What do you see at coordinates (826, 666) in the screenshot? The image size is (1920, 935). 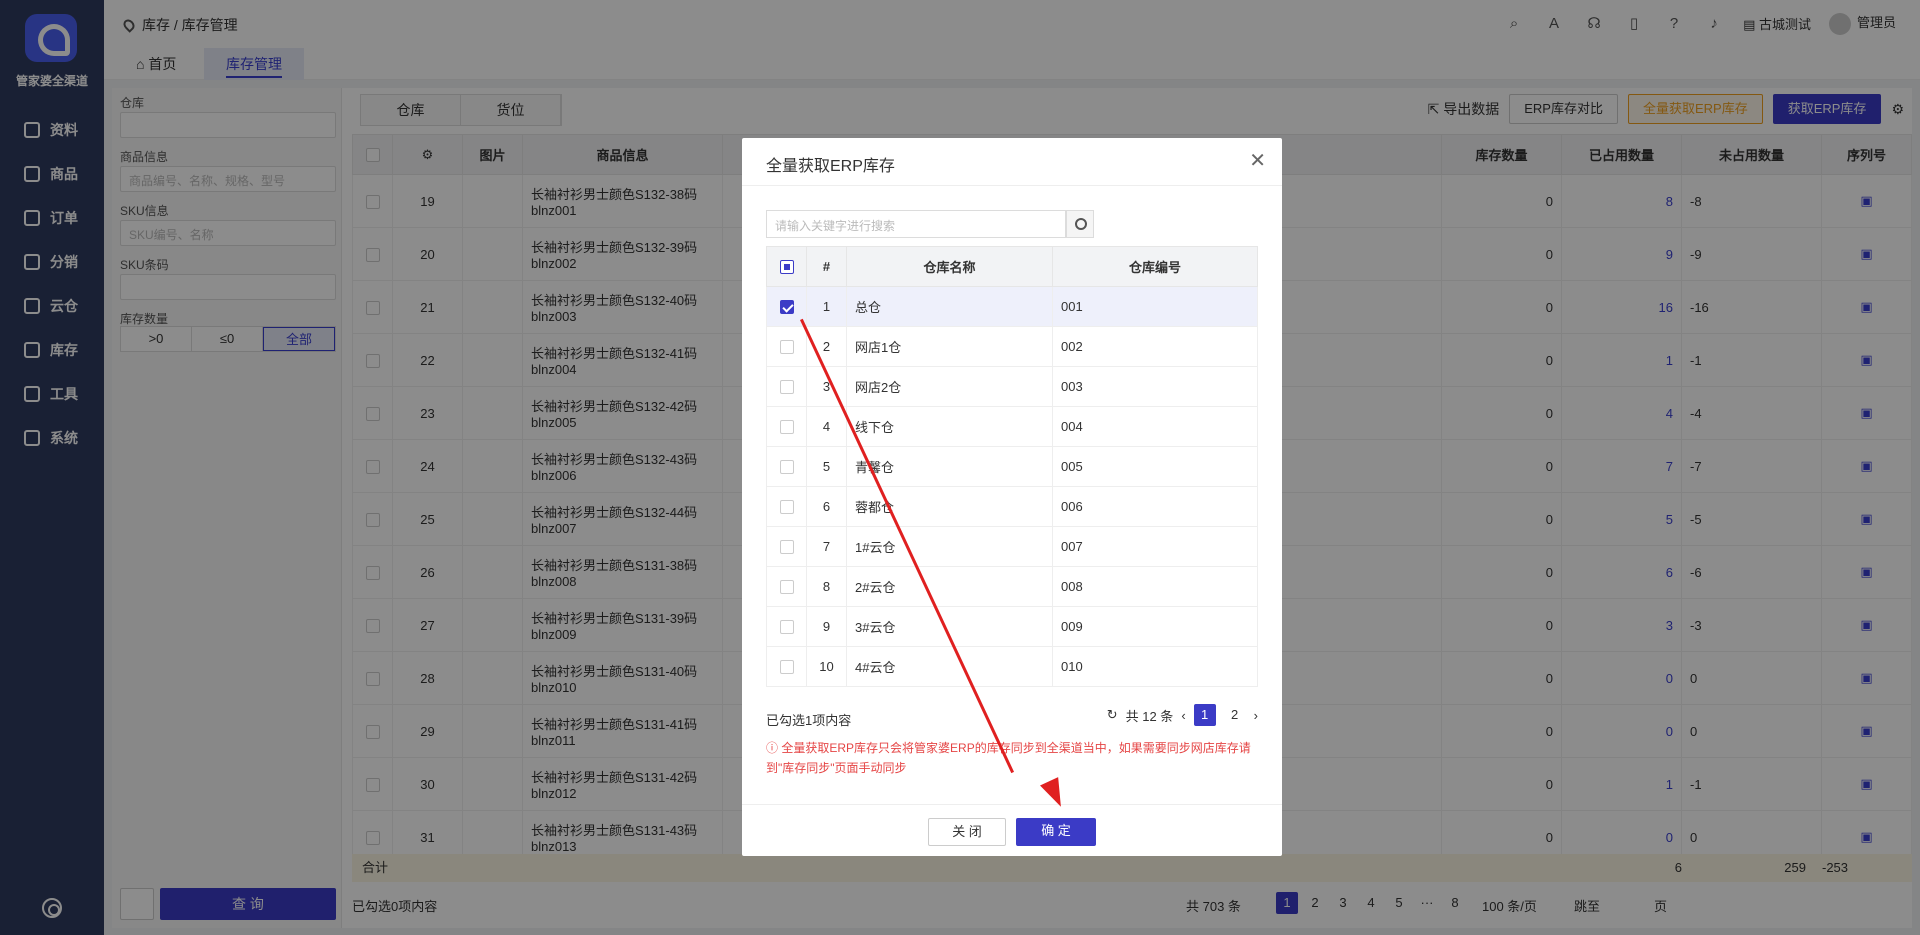 I see `warehouse-no: 10` at bounding box center [826, 666].